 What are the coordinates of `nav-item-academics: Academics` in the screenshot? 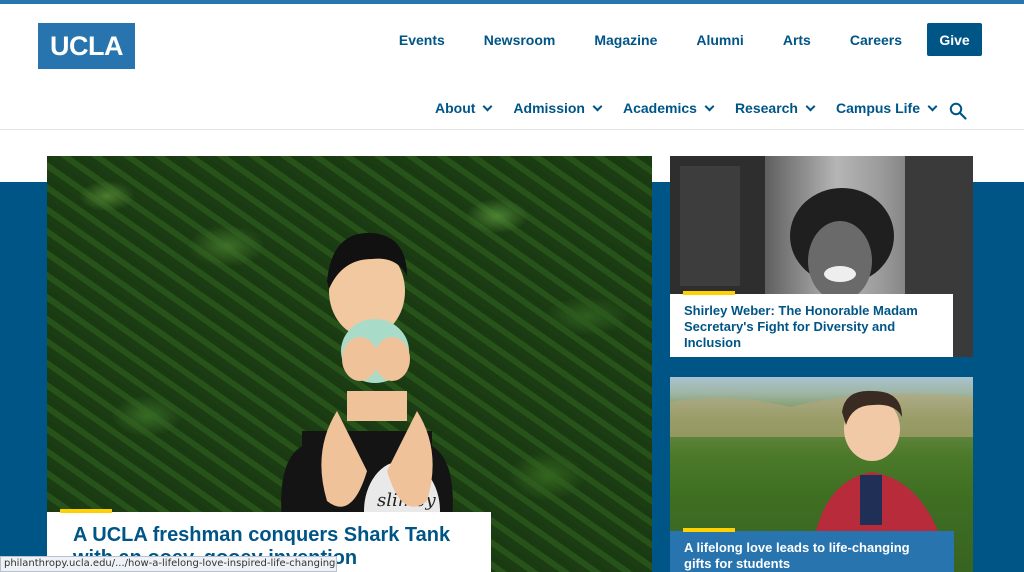 It's located at (669, 108).